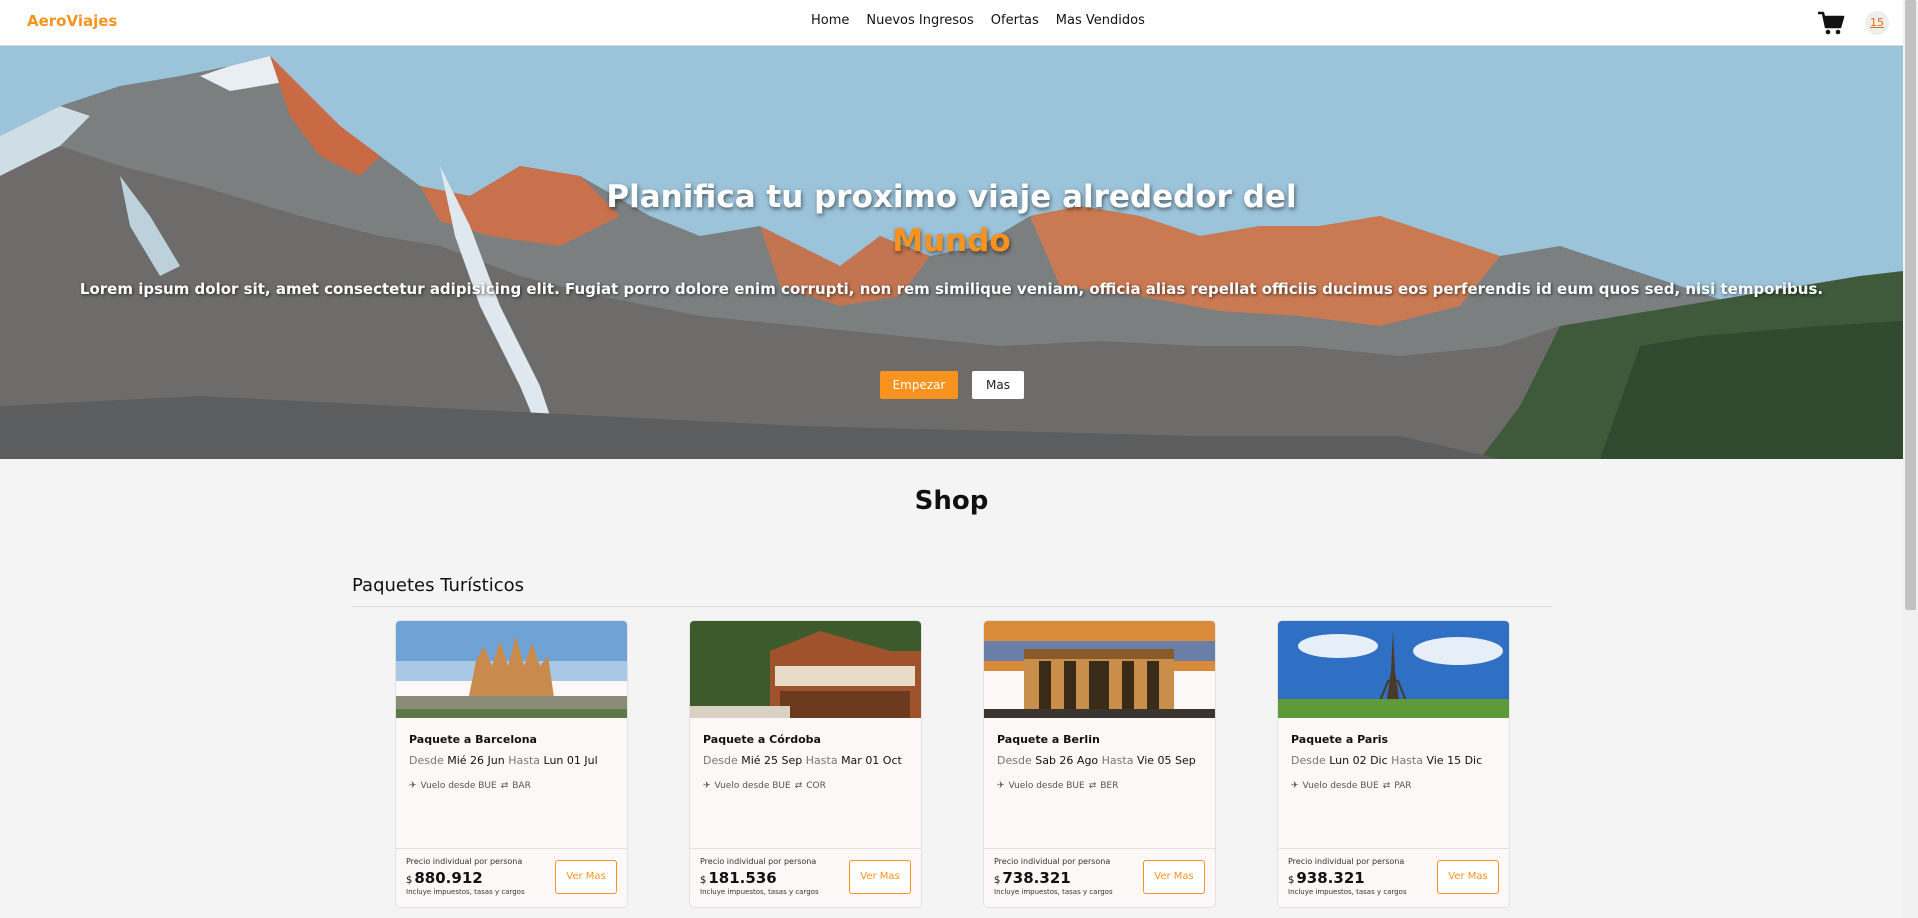  Describe the element at coordinates (952, 606) in the screenshot. I see `section-divider` at that location.